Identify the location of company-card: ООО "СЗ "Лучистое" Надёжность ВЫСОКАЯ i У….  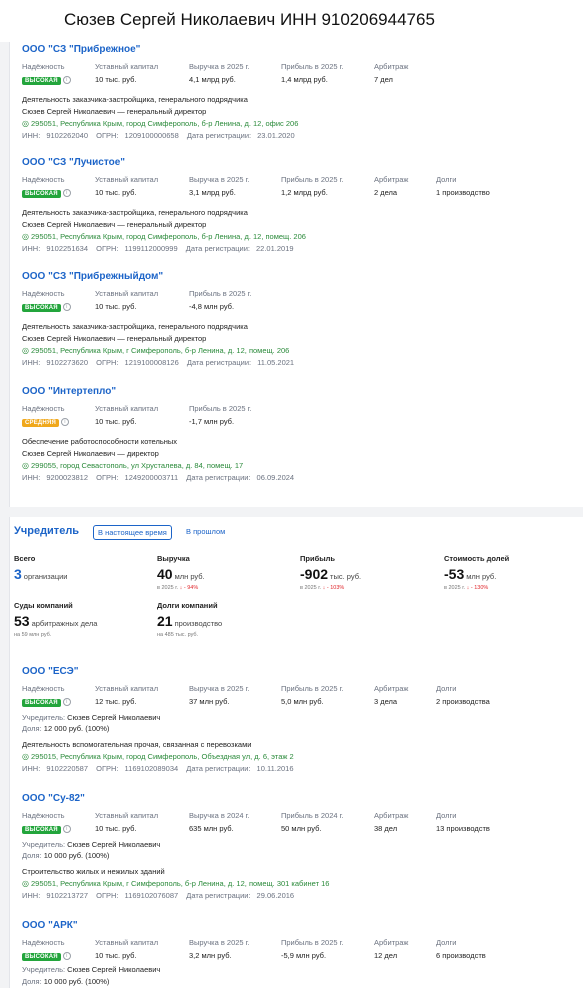
(256, 205).